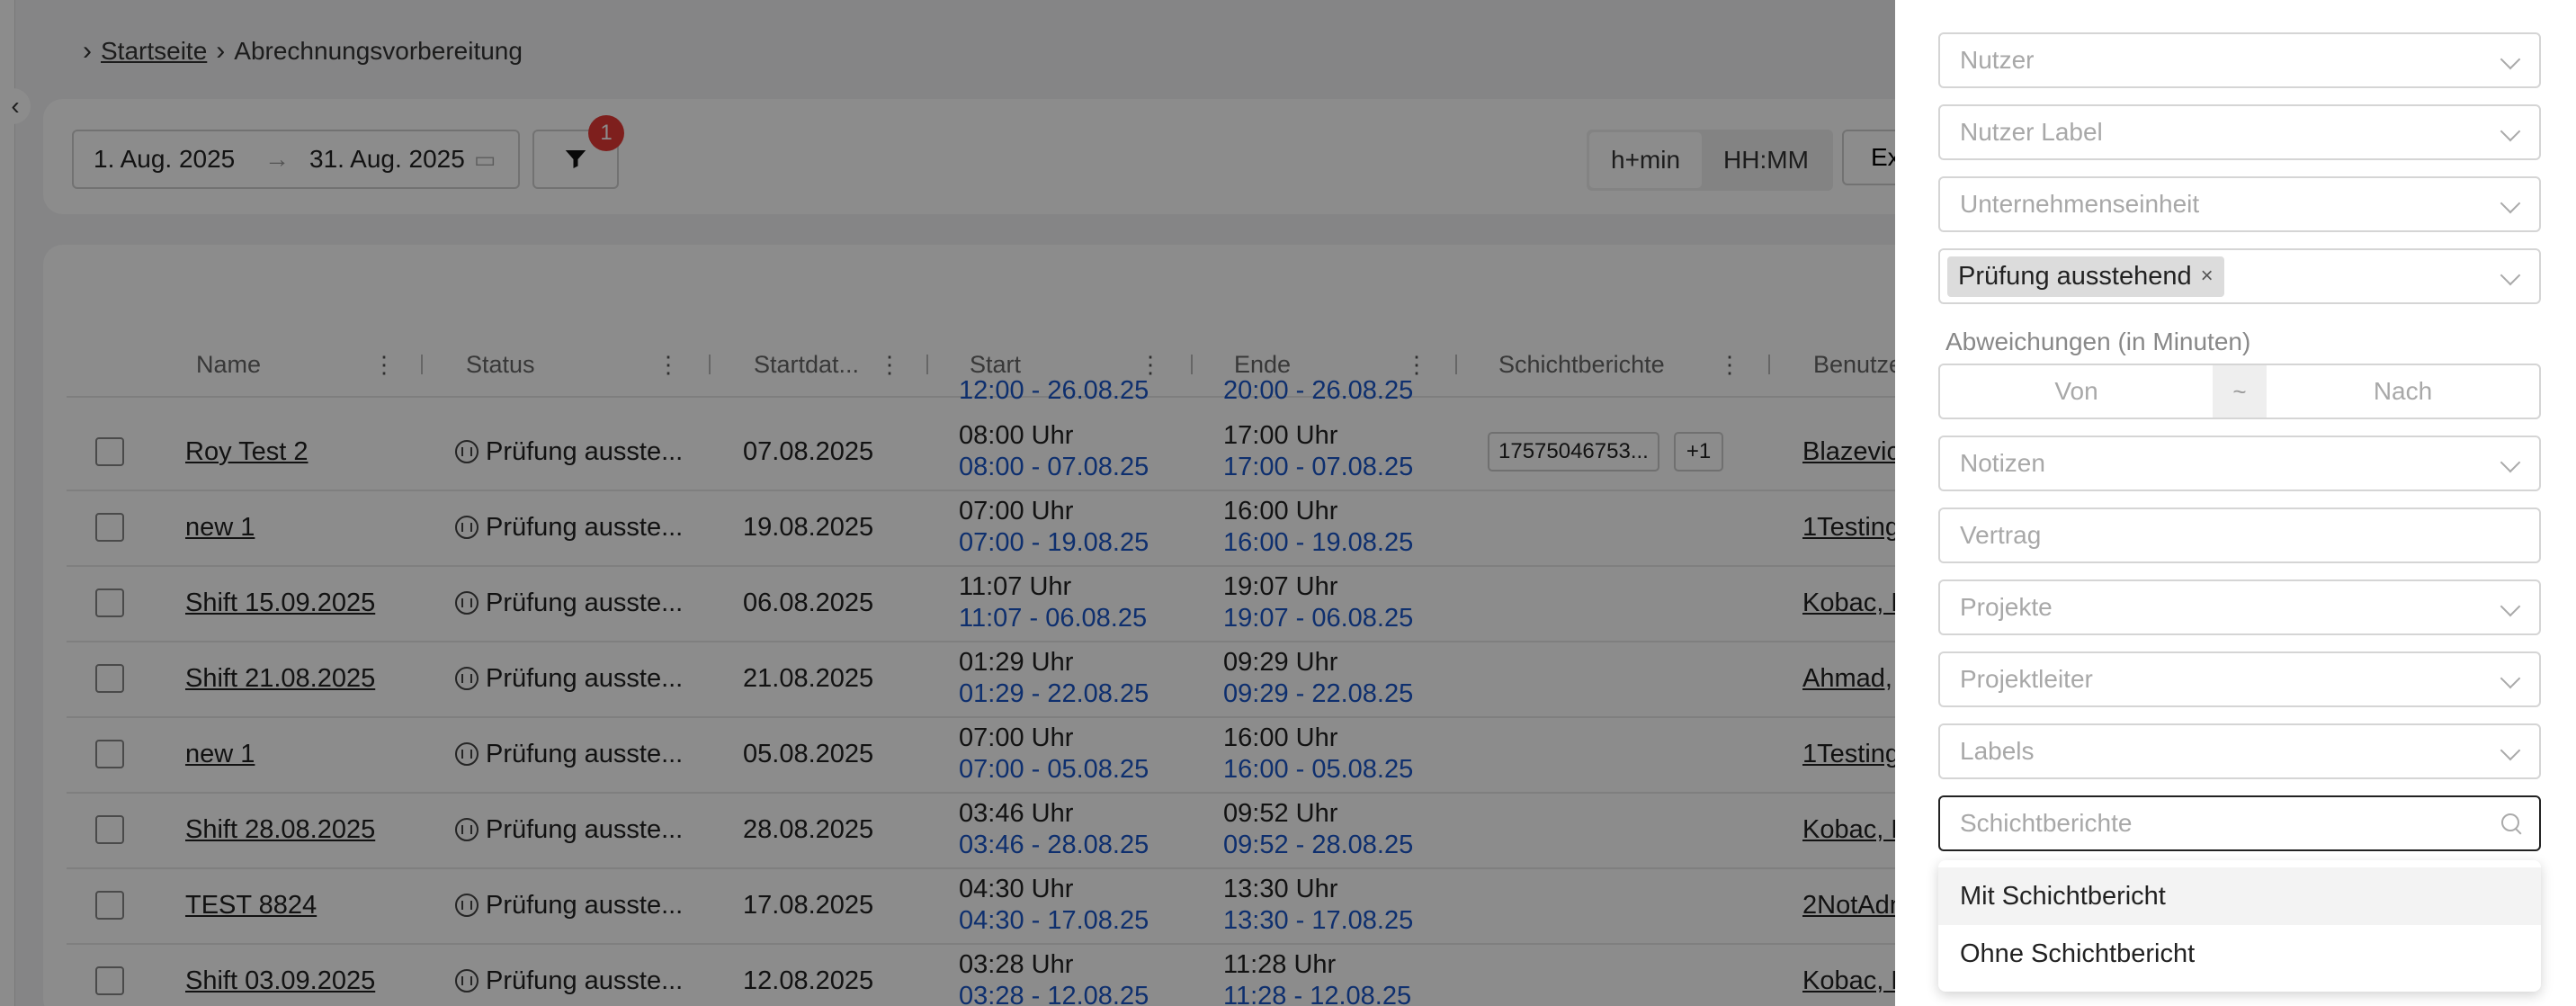 This screenshot has height=1006, width=2576. What do you see at coordinates (2510, 822) in the screenshot?
I see `search-icon` at bounding box center [2510, 822].